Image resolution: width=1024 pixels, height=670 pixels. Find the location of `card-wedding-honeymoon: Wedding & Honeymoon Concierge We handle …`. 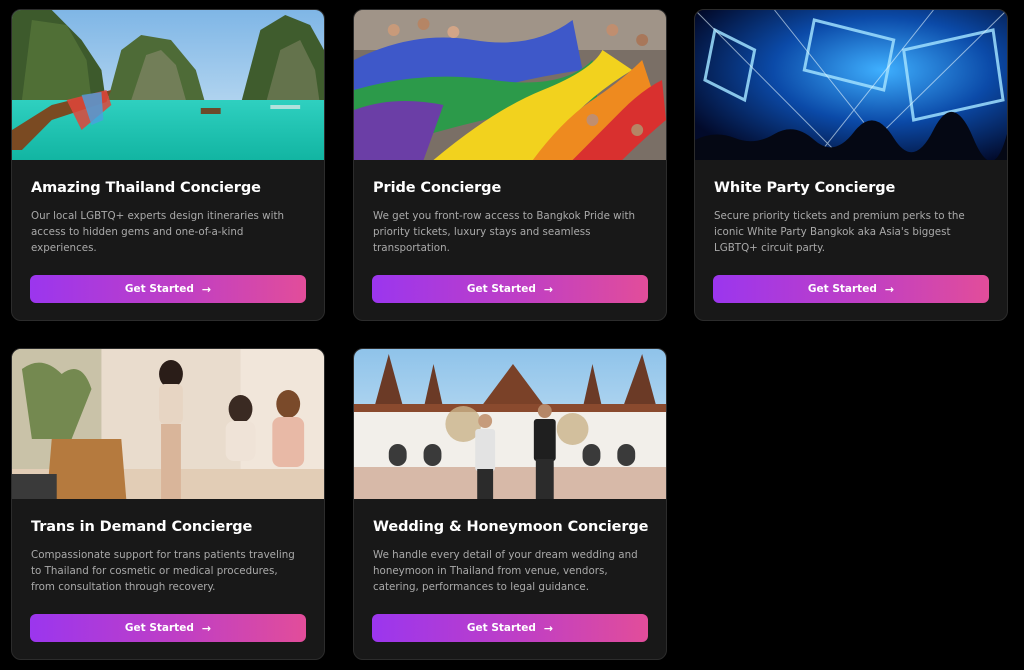

card-wedding-honeymoon: Wedding & Honeymoon Concierge We handle … is located at coordinates (510, 504).